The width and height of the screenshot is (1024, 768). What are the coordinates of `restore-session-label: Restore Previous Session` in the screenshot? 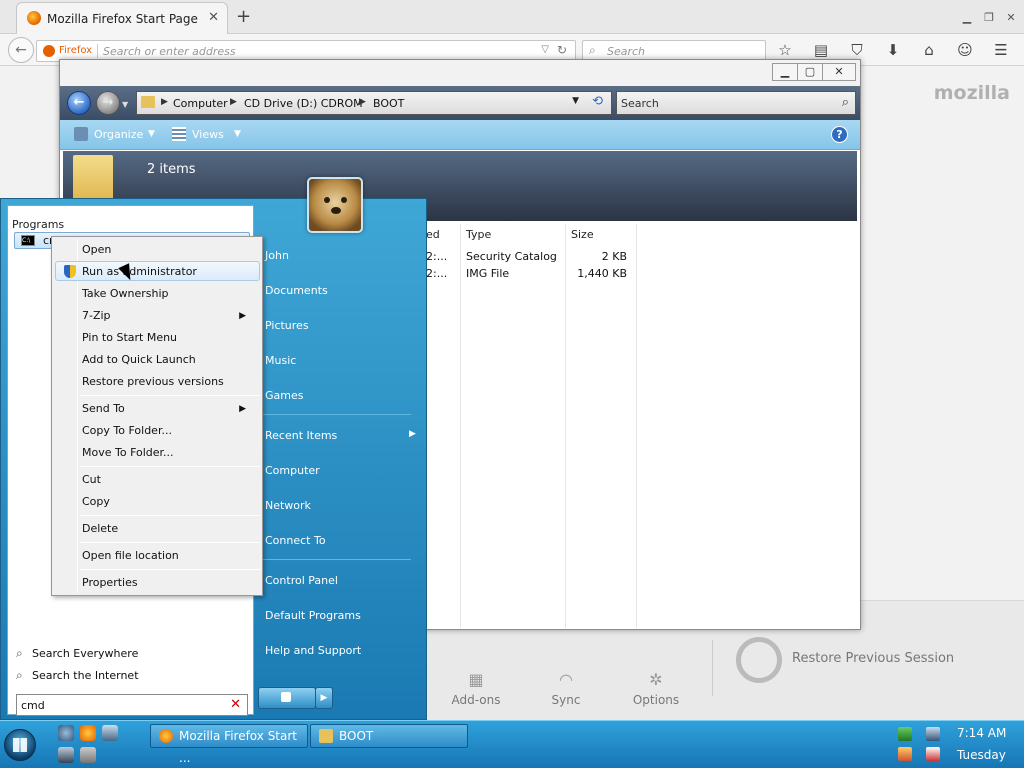 It's located at (873, 658).